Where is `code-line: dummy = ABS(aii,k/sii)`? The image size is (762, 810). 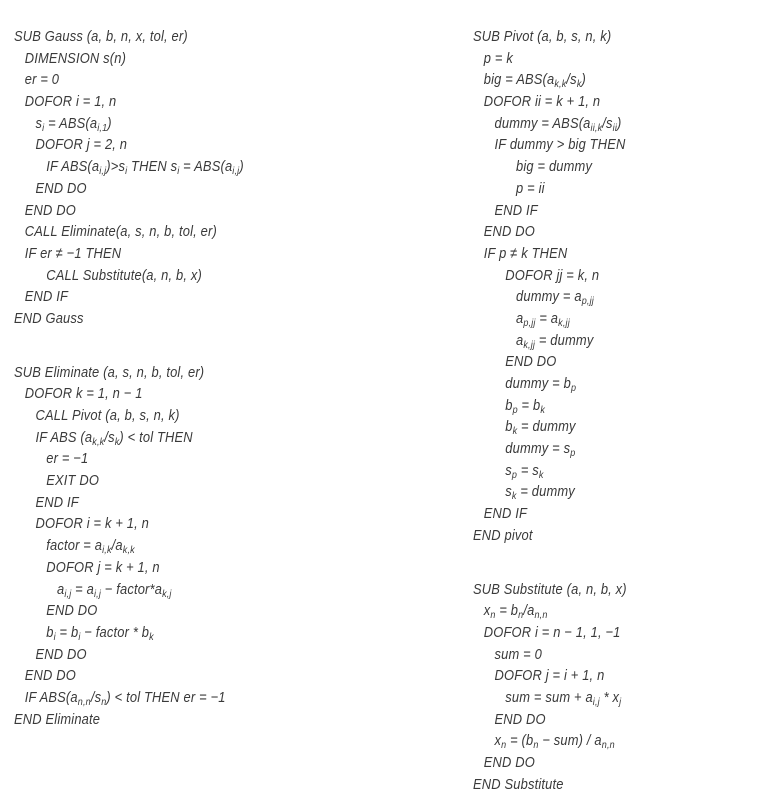
code-line: dummy = ABS(aii,k/sii) is located at coordinates (558, 124).